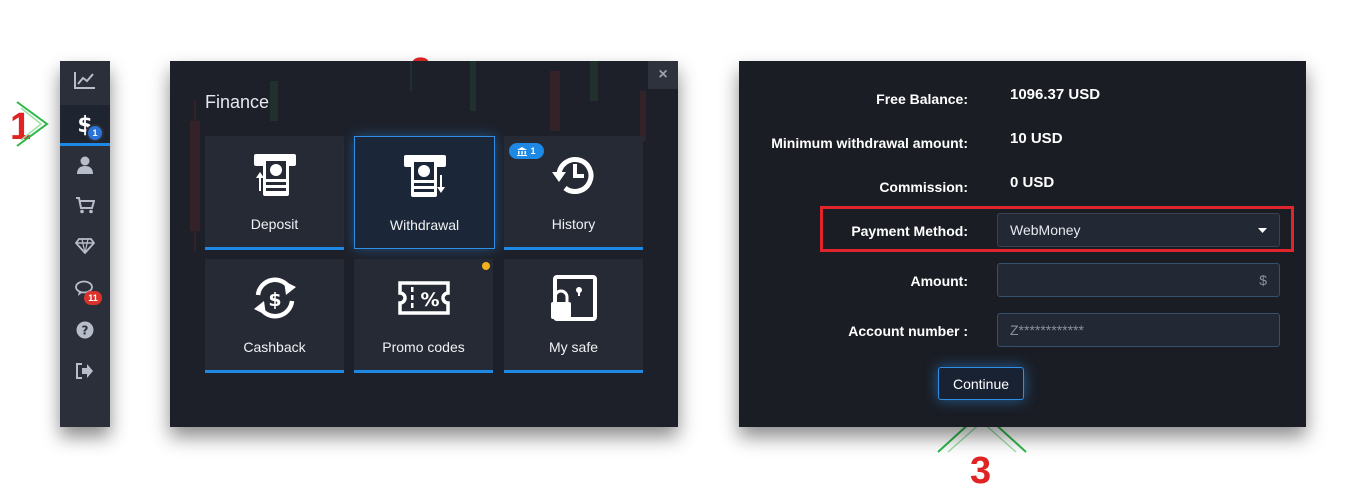 The image size is (1366, 497). I want to click on sidebar-item-profile, so click(85, 165).